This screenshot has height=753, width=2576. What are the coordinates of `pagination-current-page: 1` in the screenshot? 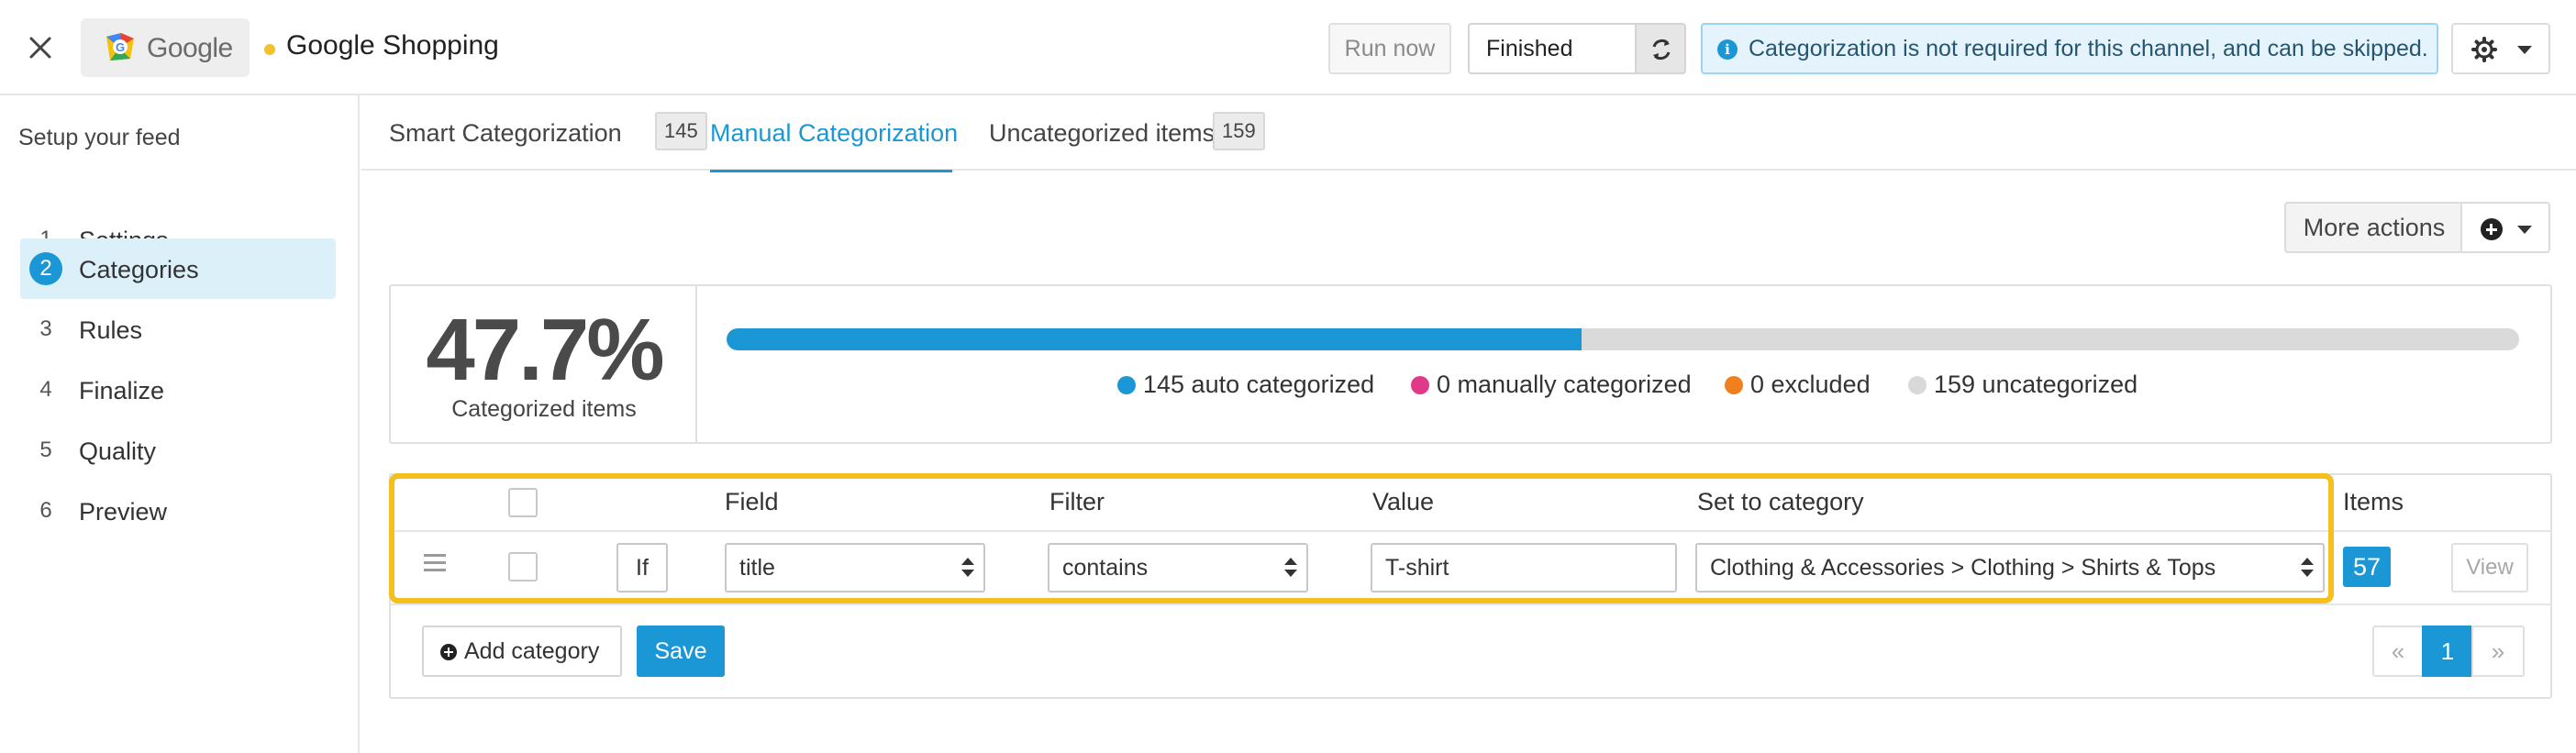 It's located at (2447, 651).